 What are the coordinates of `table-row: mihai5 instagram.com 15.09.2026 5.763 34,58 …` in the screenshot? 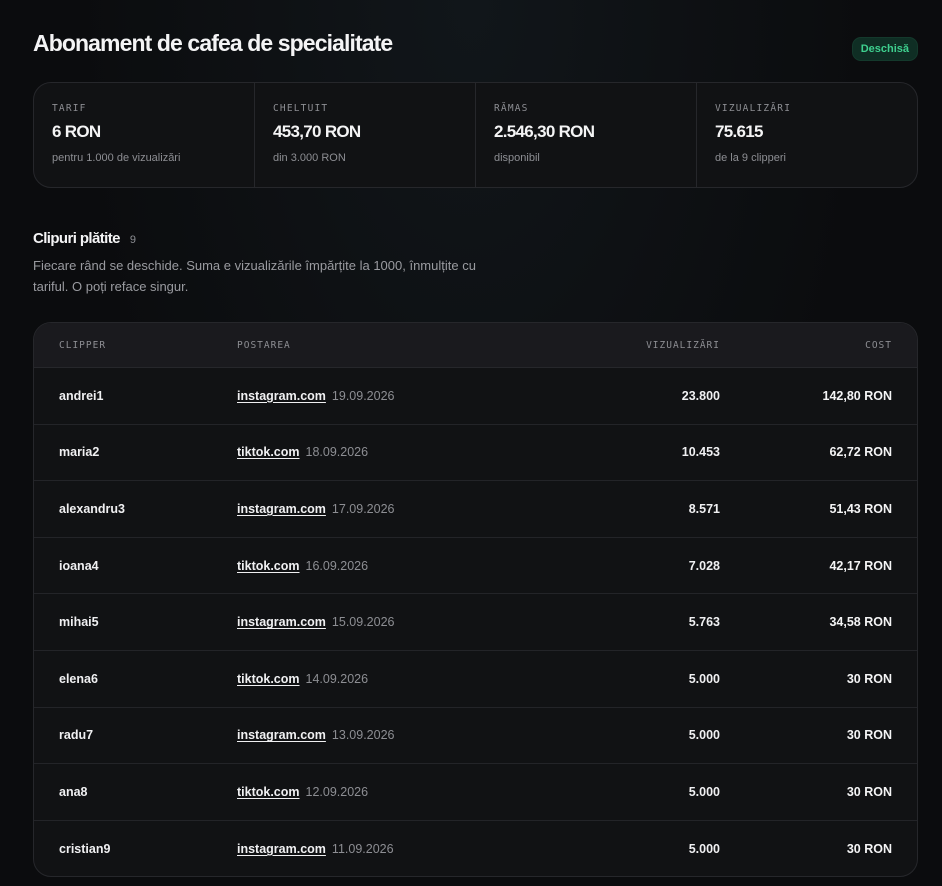 It's located at (475, 622).